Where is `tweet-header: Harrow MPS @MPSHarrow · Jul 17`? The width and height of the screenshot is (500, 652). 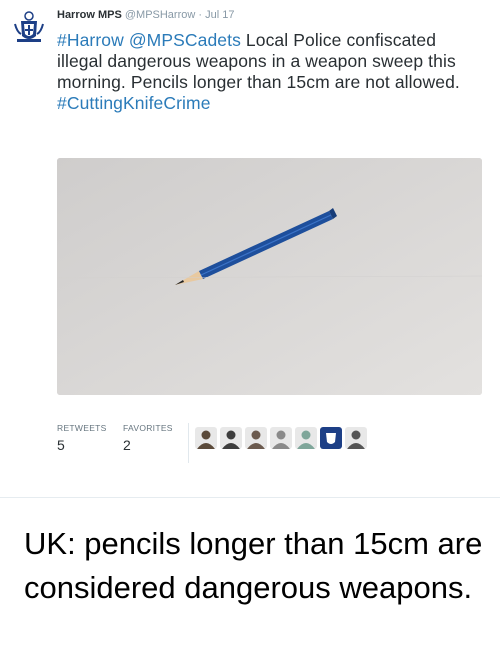
tweet-header: Harrow MPS @MPSHarrow · Jul 17 is located at coordinates (145, 15).